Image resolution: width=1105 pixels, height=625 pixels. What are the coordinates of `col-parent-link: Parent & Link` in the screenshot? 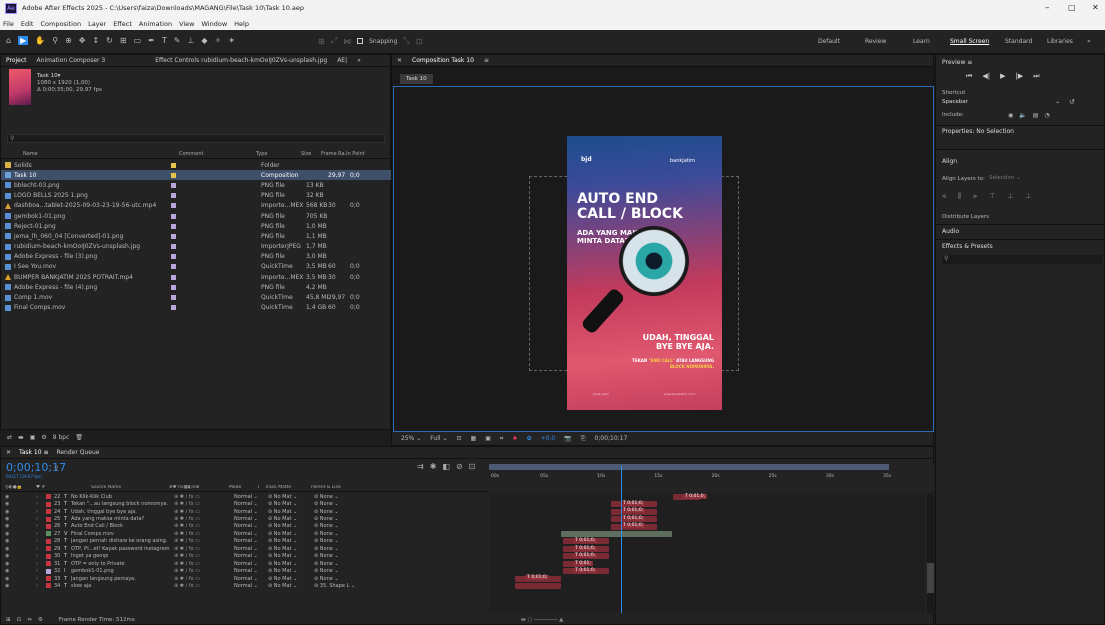 It's located at (333, 487).